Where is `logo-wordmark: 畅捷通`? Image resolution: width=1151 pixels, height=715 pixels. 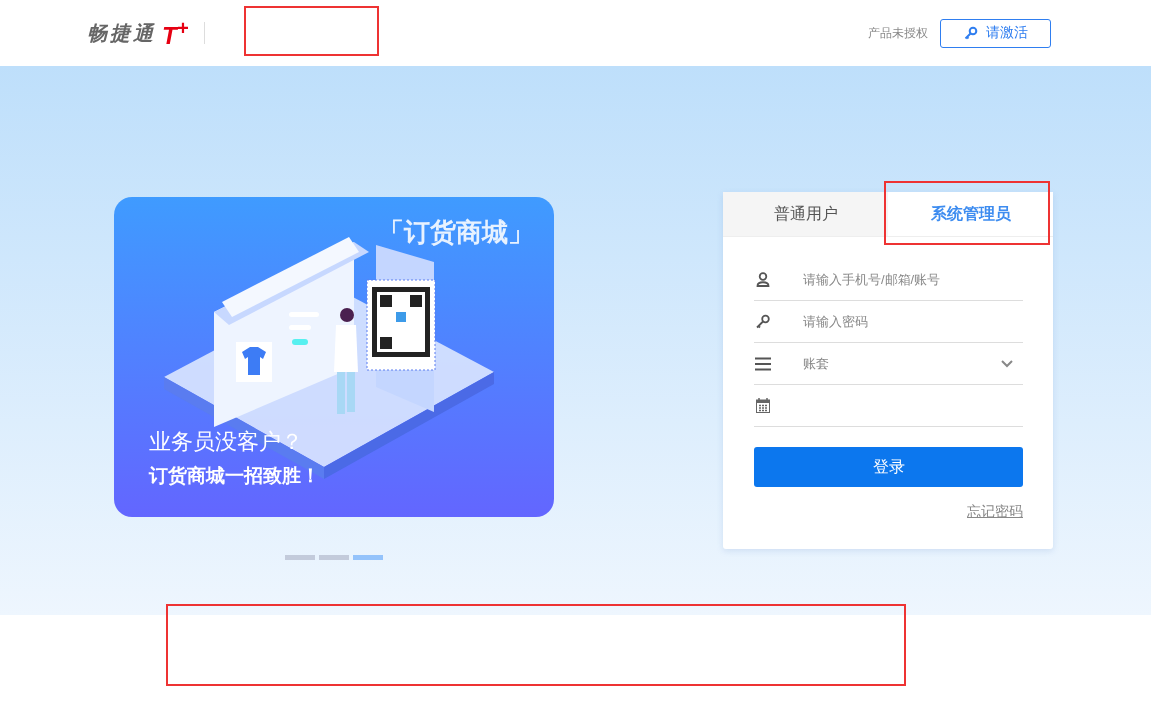
logo-wordmark: 畅捷通 is located at coordinates (121, 33).